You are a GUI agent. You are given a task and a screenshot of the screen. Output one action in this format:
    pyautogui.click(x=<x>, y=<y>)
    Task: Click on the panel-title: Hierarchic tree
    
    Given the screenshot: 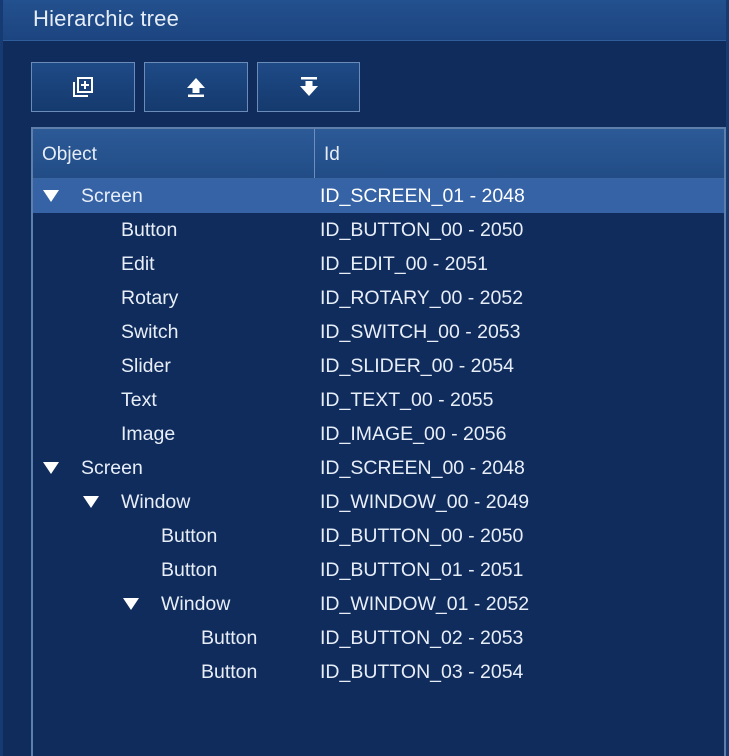 What is the action you would take?
    pyautogui.click(x=106, y=18)
    